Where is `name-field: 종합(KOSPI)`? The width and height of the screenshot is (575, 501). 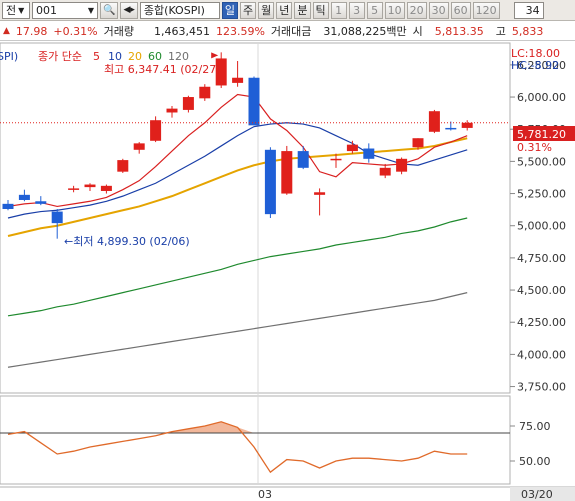
name-field: 종합(KOSPI) is located at coordinates (179, 10).